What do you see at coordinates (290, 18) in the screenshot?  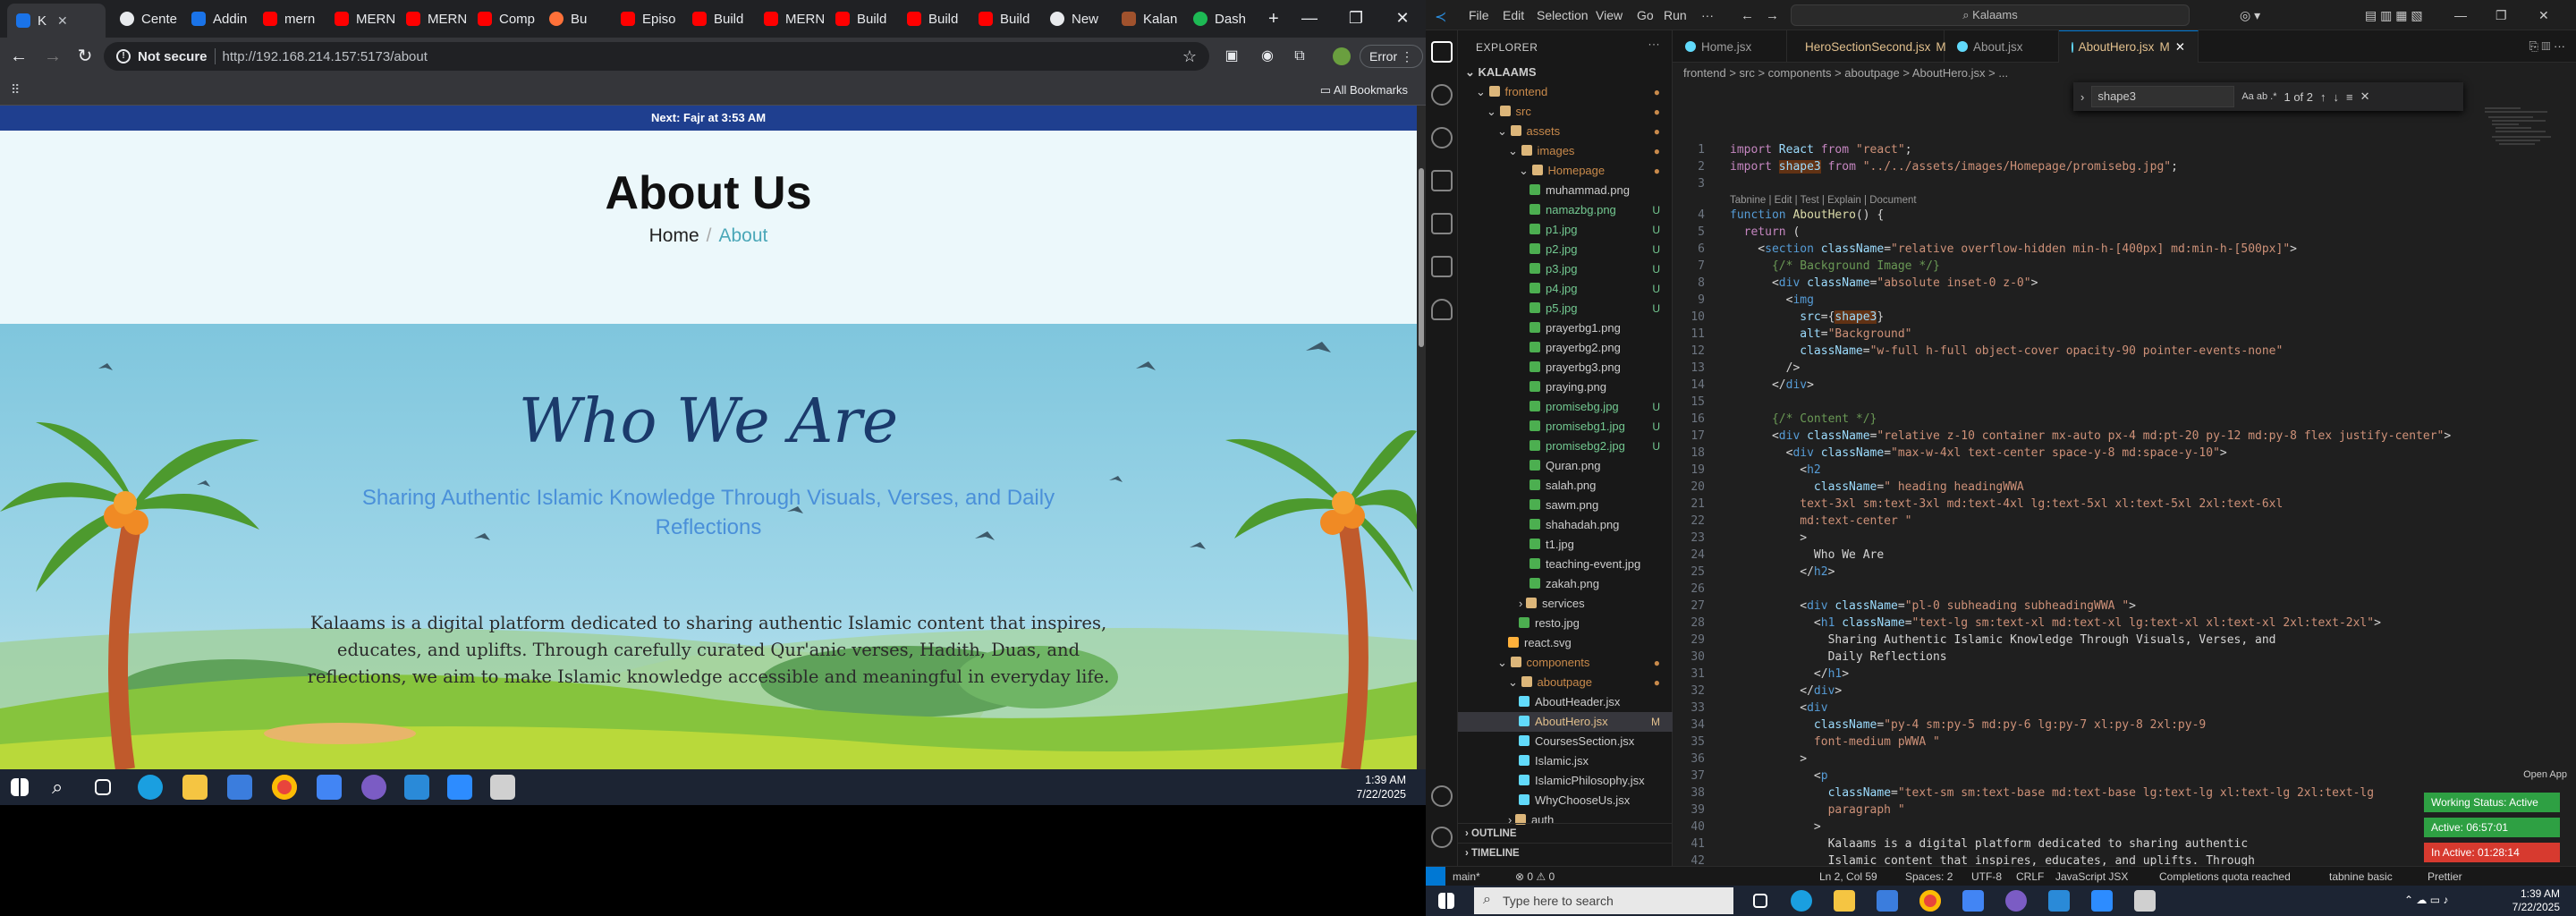 I see `chrome-tab: mern` at bounding box center [290, 18].